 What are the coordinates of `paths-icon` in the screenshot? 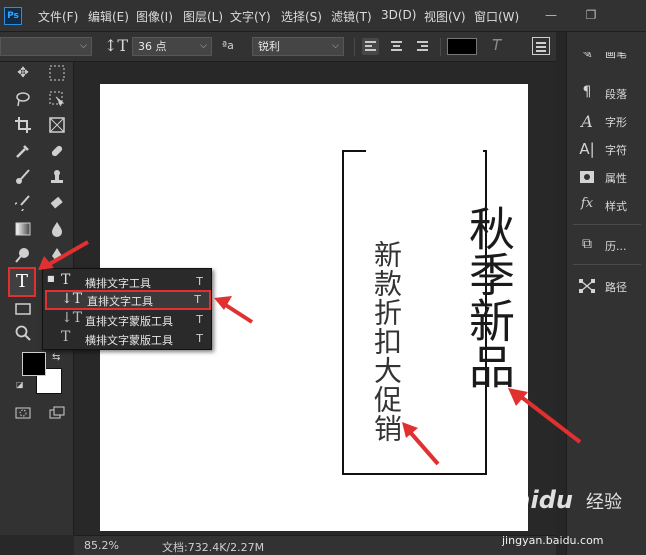 It's located at (587, 286).